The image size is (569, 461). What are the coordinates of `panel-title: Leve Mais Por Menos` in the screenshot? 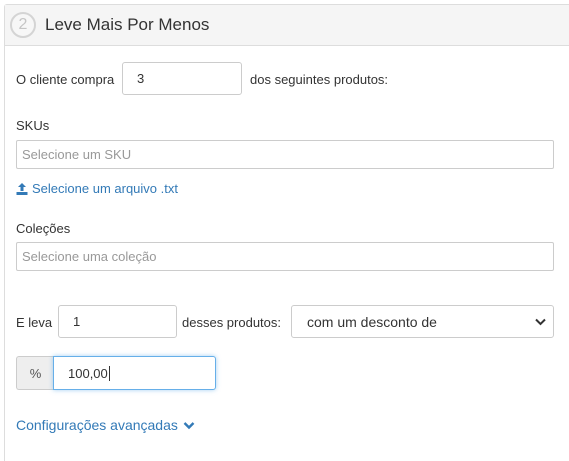 It's located at (127, 24).